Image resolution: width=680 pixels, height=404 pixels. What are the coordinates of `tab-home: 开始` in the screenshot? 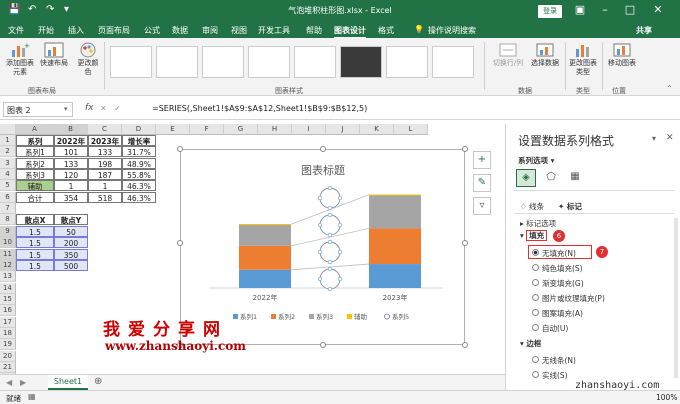 It's located at (46, 30).